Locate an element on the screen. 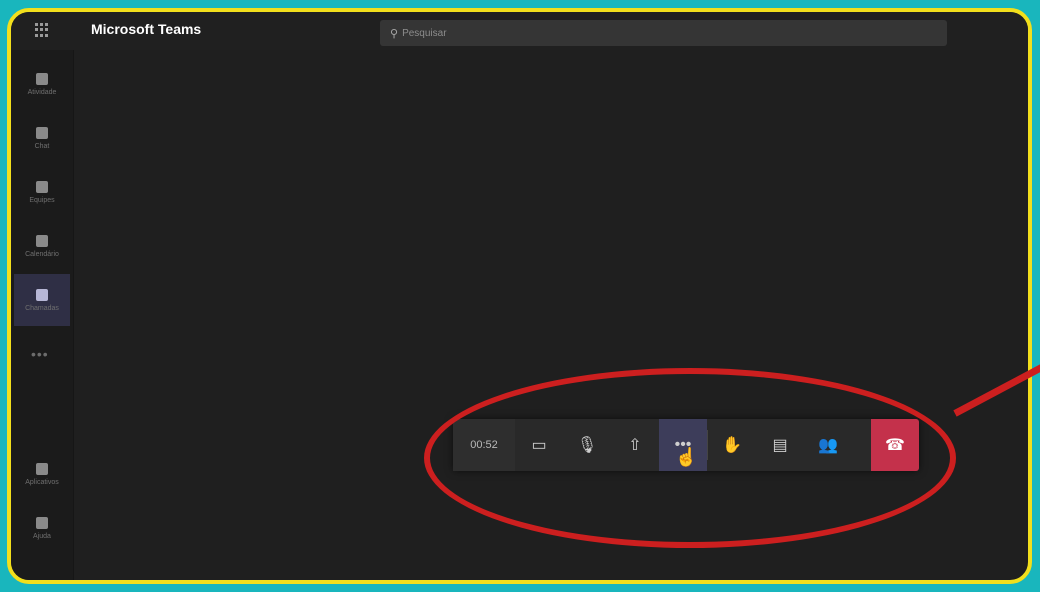 This screenshot has height=592, width=1040. raise-hand-button: ✋ is located at coordinates (732, 445).